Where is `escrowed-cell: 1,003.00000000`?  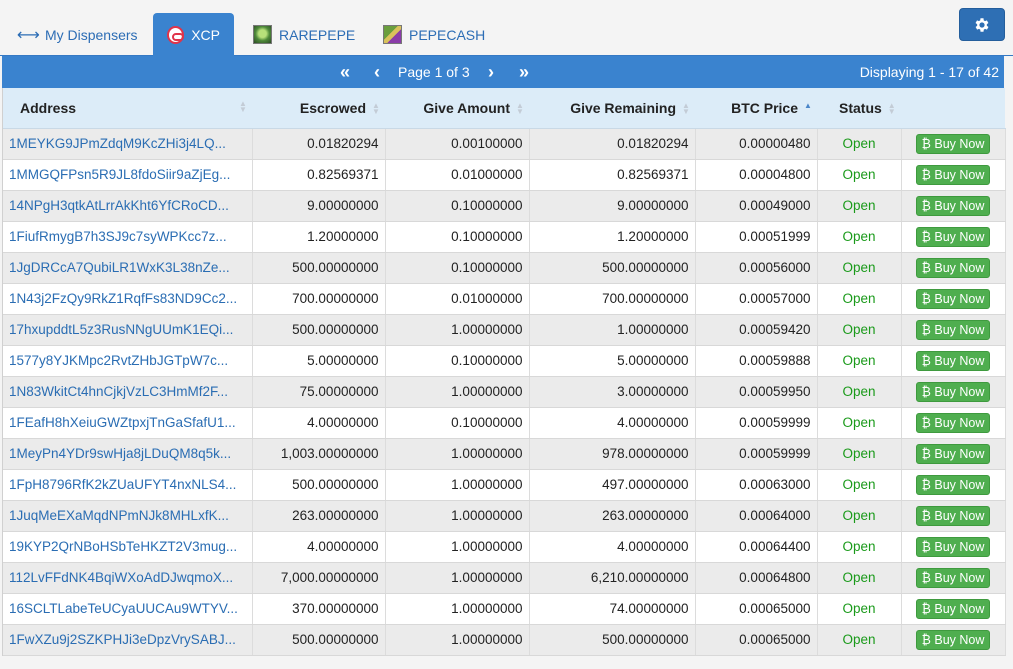 escrowed-cell: 1,003.00000000 is located at coordinates (319, 454).